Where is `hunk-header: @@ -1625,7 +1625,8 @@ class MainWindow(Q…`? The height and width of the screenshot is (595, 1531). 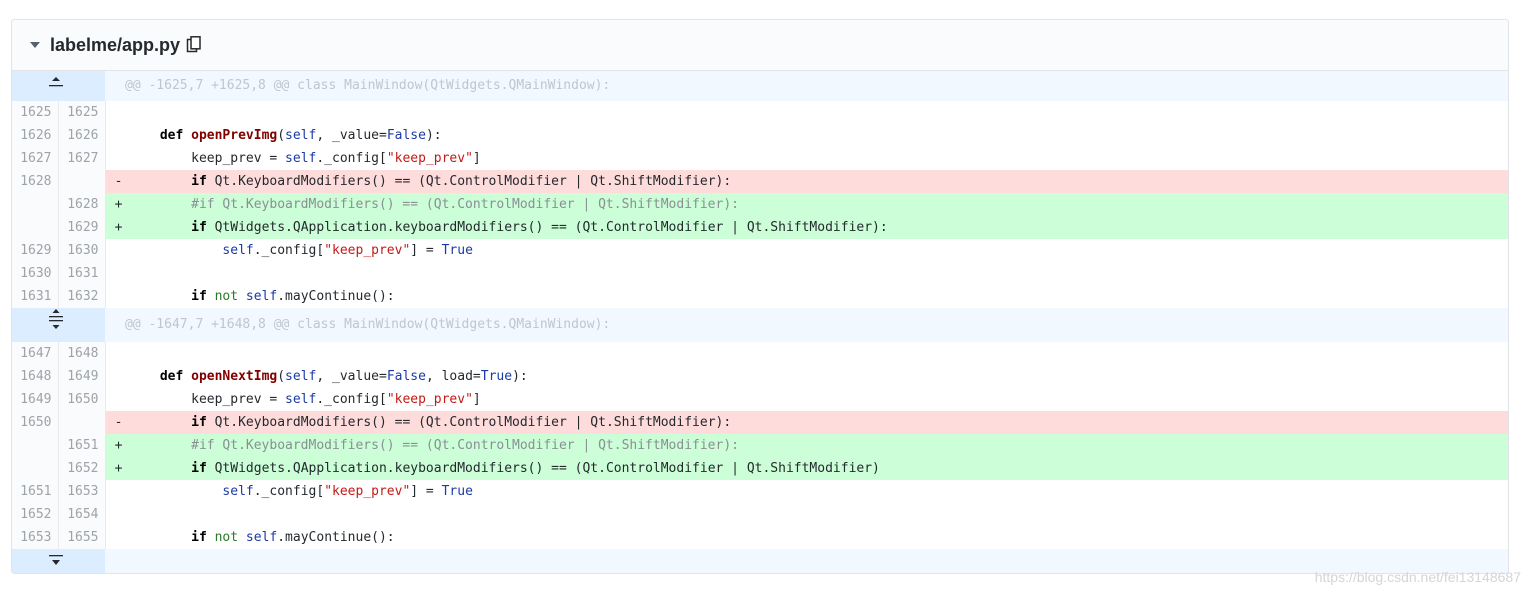
hunk-header: @@ -1625,7 +1625,8 @@ class MainWindow(Q… is located at coordinates (760, 86).